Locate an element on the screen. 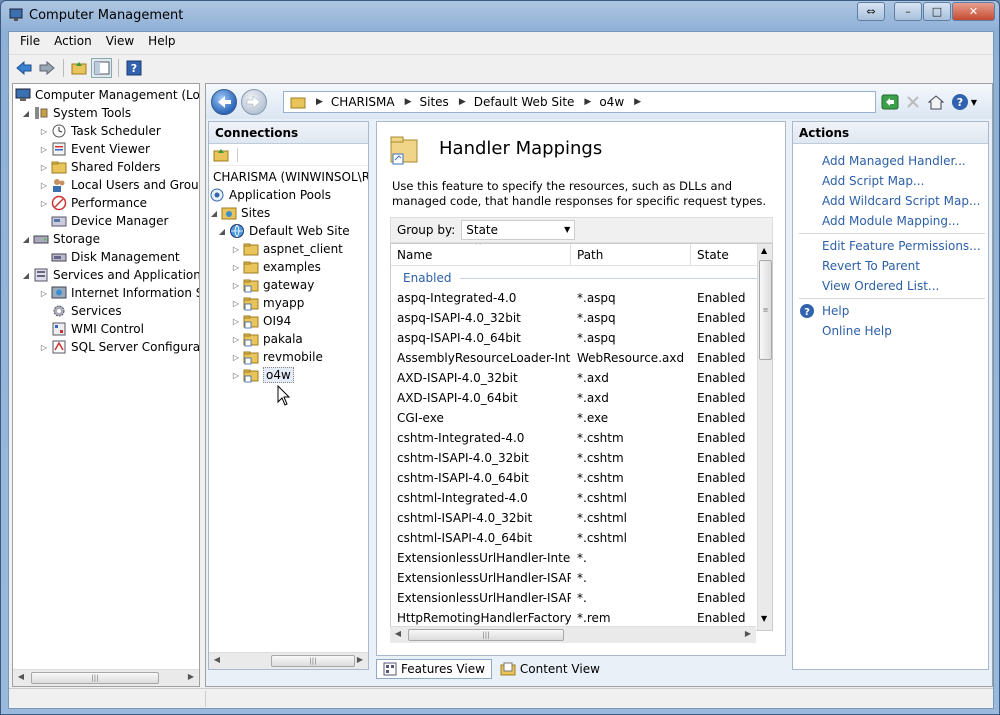  crumb-o4w: o4w ▶ is located at coordinates (620, 102).